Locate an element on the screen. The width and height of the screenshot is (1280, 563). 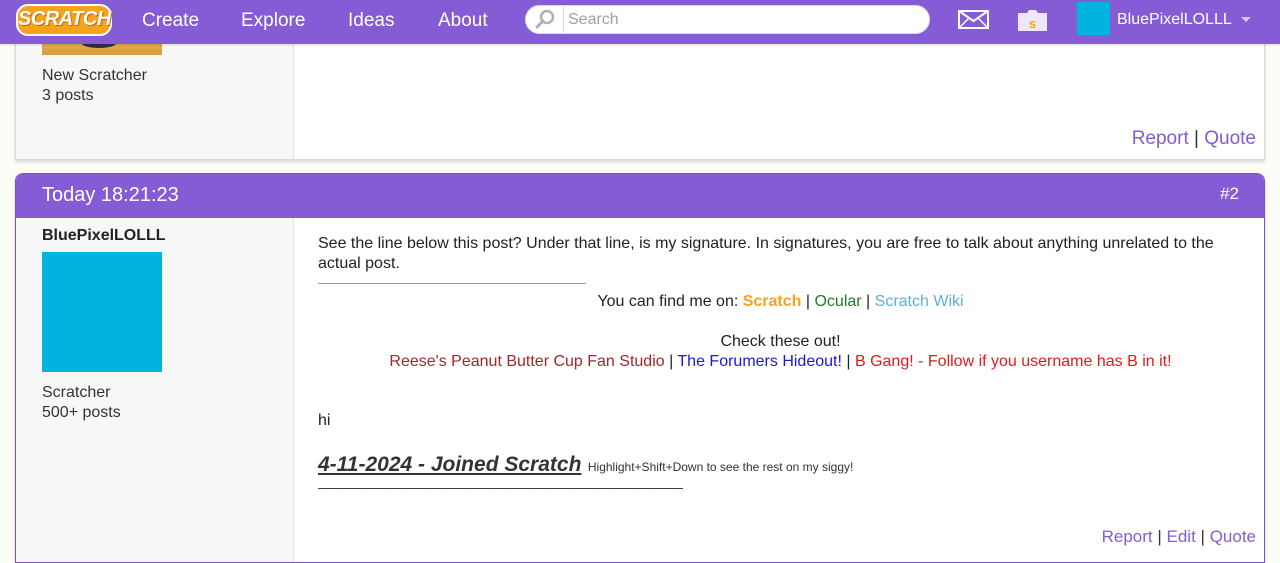
my-stuff-folder-icon: s is located at coordinates (1032, 23).